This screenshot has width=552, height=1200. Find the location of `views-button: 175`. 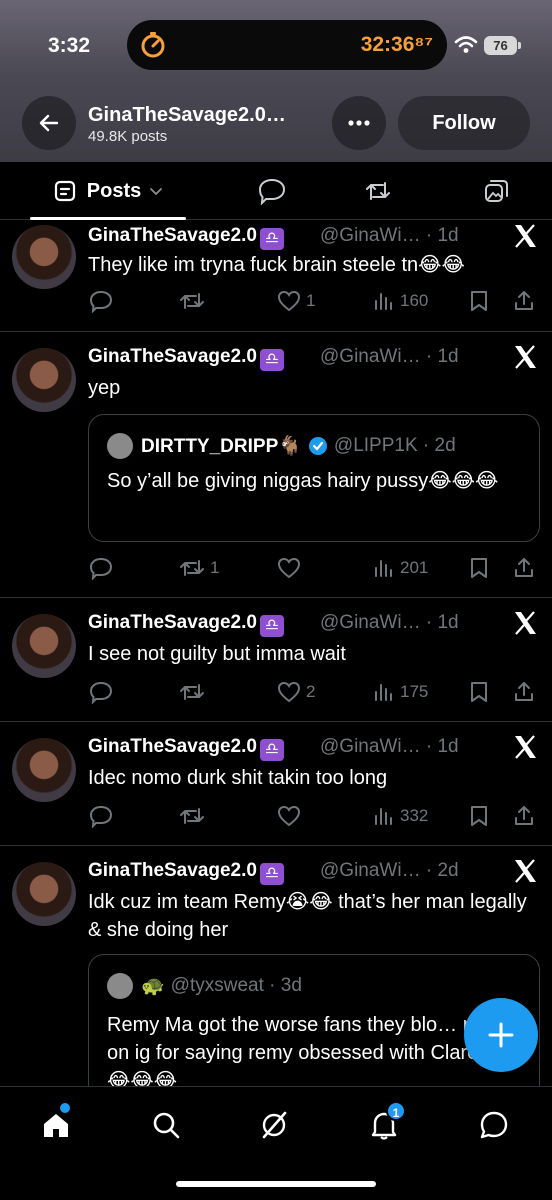

views-button: 175 is located at coordinates (400, 692).